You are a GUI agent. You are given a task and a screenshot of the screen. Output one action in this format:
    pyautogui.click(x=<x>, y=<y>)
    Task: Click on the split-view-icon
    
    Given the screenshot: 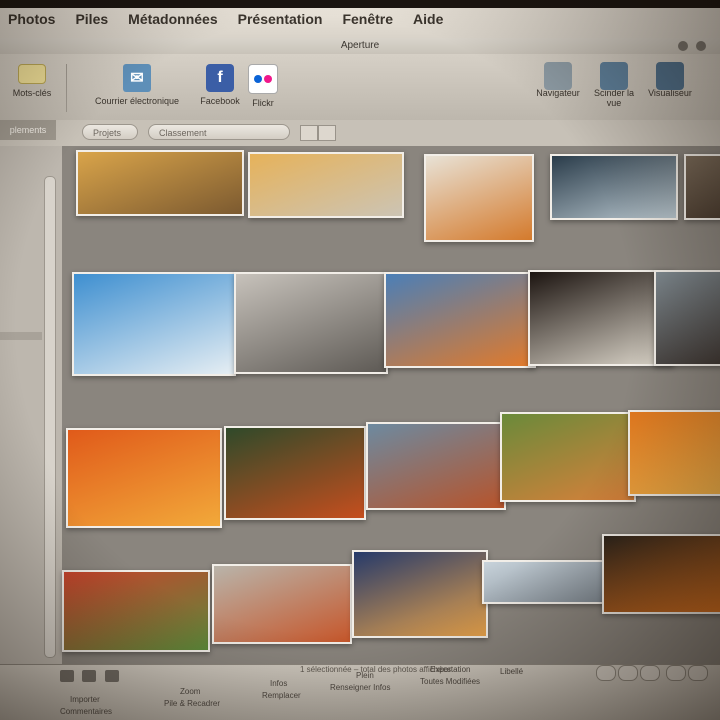 What is the action you would take?
    pyautogui.click(x=614, y=76)
    